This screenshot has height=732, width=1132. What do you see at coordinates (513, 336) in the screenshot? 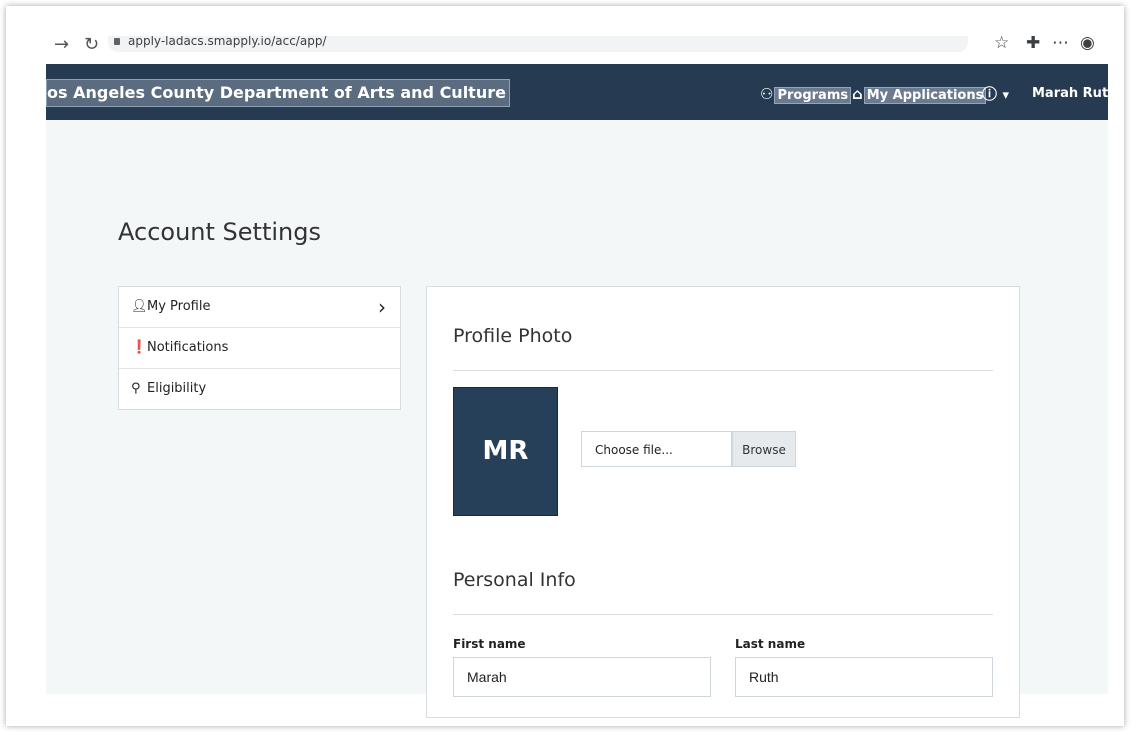
I see `profile-photo-heading: Profile Photo` at bounding box center [513, 336].